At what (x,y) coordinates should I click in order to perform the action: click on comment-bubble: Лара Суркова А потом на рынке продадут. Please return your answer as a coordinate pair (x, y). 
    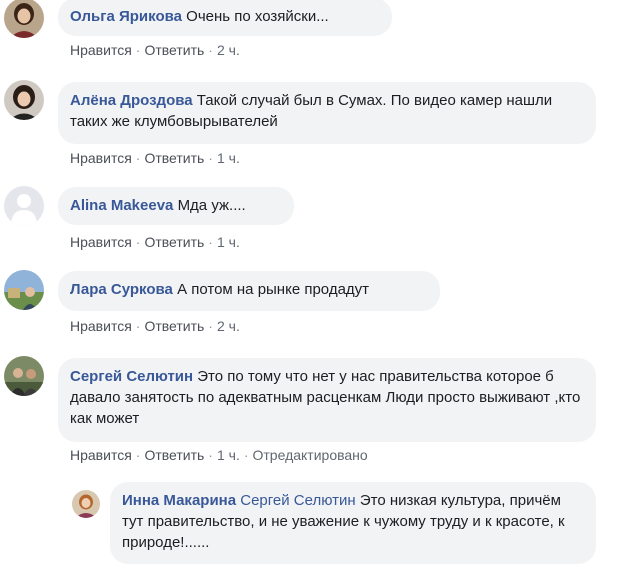
    Looking at the image, I should click on (249, 291).